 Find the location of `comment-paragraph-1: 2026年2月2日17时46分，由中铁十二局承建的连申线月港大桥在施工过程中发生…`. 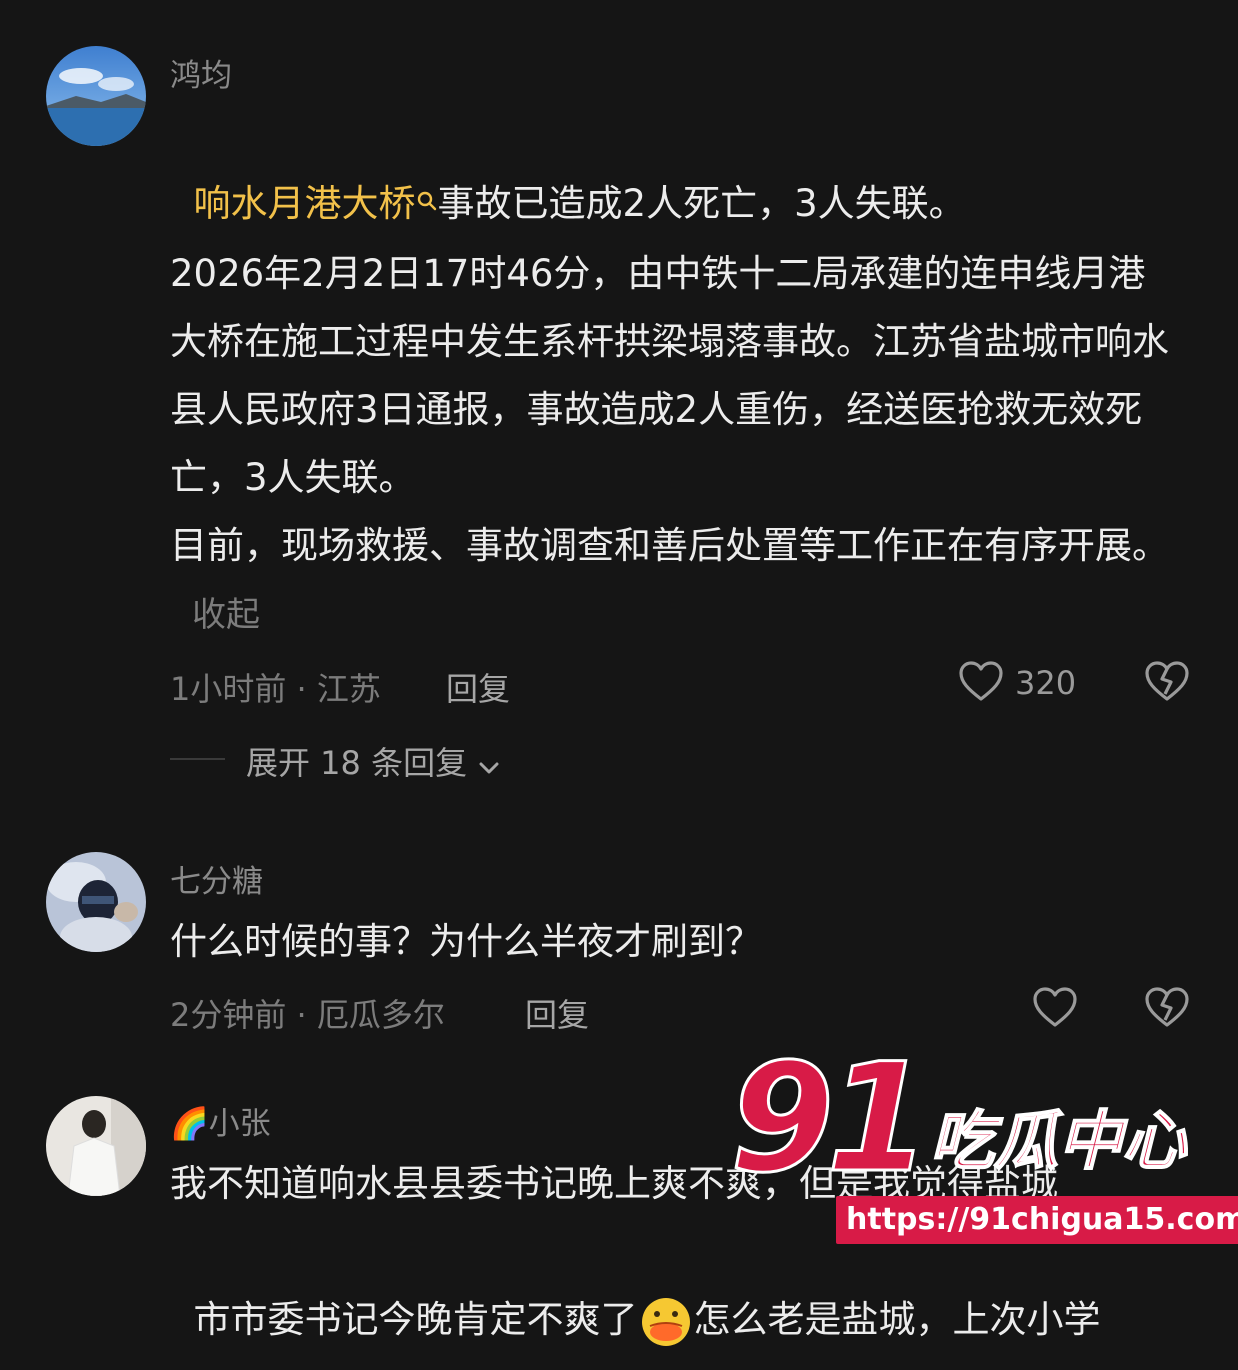

comment-paragraph-1: 2026年2月2日17时46分，由中铁十二局承建的连申线月港大桥在施工过程中发生… is located at coordinates (669, 375).